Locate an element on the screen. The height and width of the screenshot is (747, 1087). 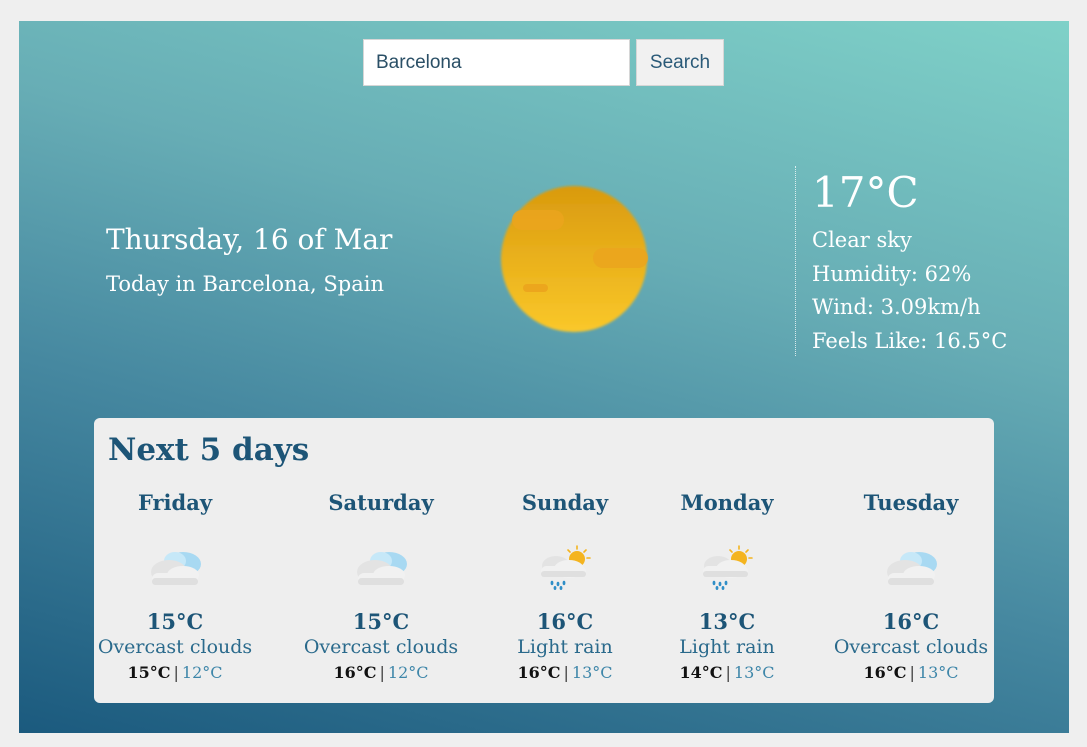
forecast-day-friday: Friday 15°C Overcast clouds 15°C | 12°C is located at coordinates (175, 586).